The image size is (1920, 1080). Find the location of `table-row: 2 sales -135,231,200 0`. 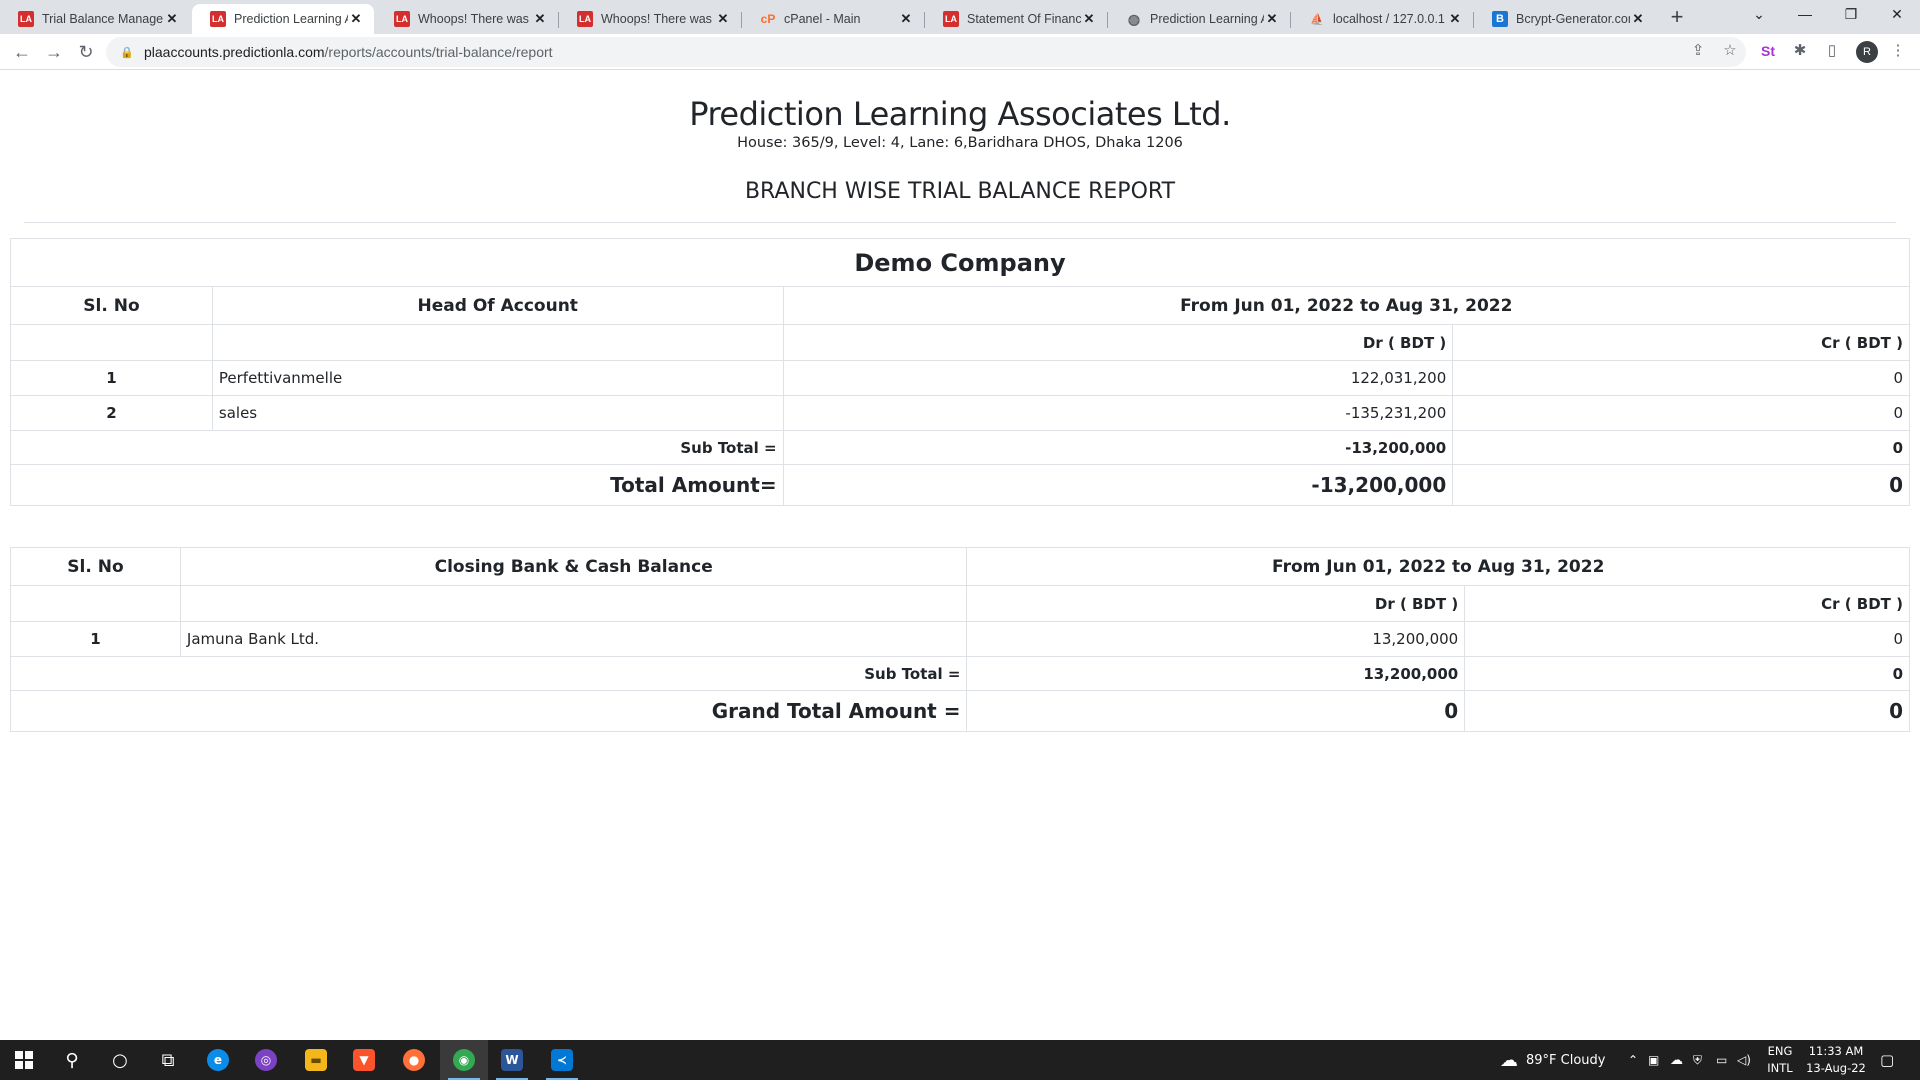

table-row: 2 sales -135,231,200 0 is located at coordinates (960, 413).